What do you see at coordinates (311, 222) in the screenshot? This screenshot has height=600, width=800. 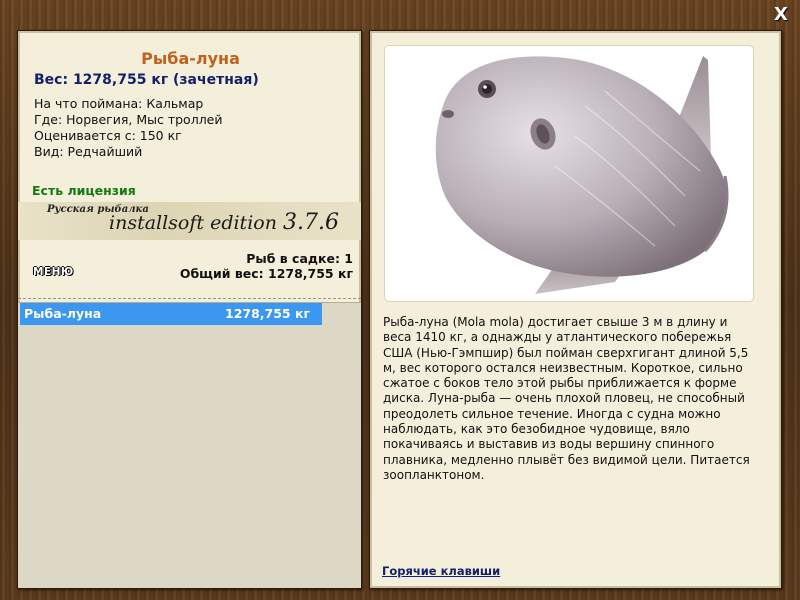 I see `edition-version: 3.7.6` at bounding box center [311, 222].